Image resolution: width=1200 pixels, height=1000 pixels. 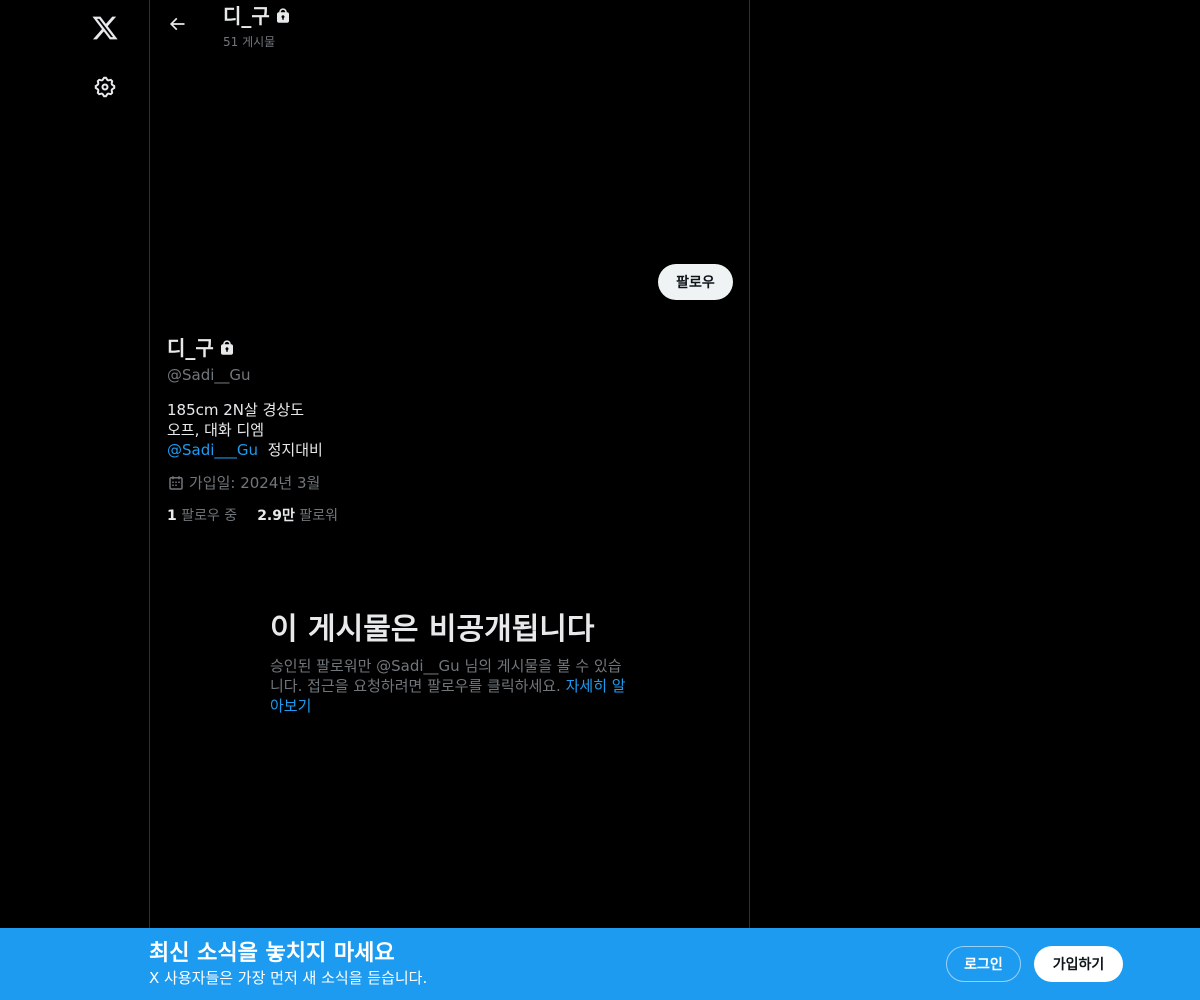 I want to click on join-date-text: 가입일: 2024년 3월, so click(x=255, y=483).